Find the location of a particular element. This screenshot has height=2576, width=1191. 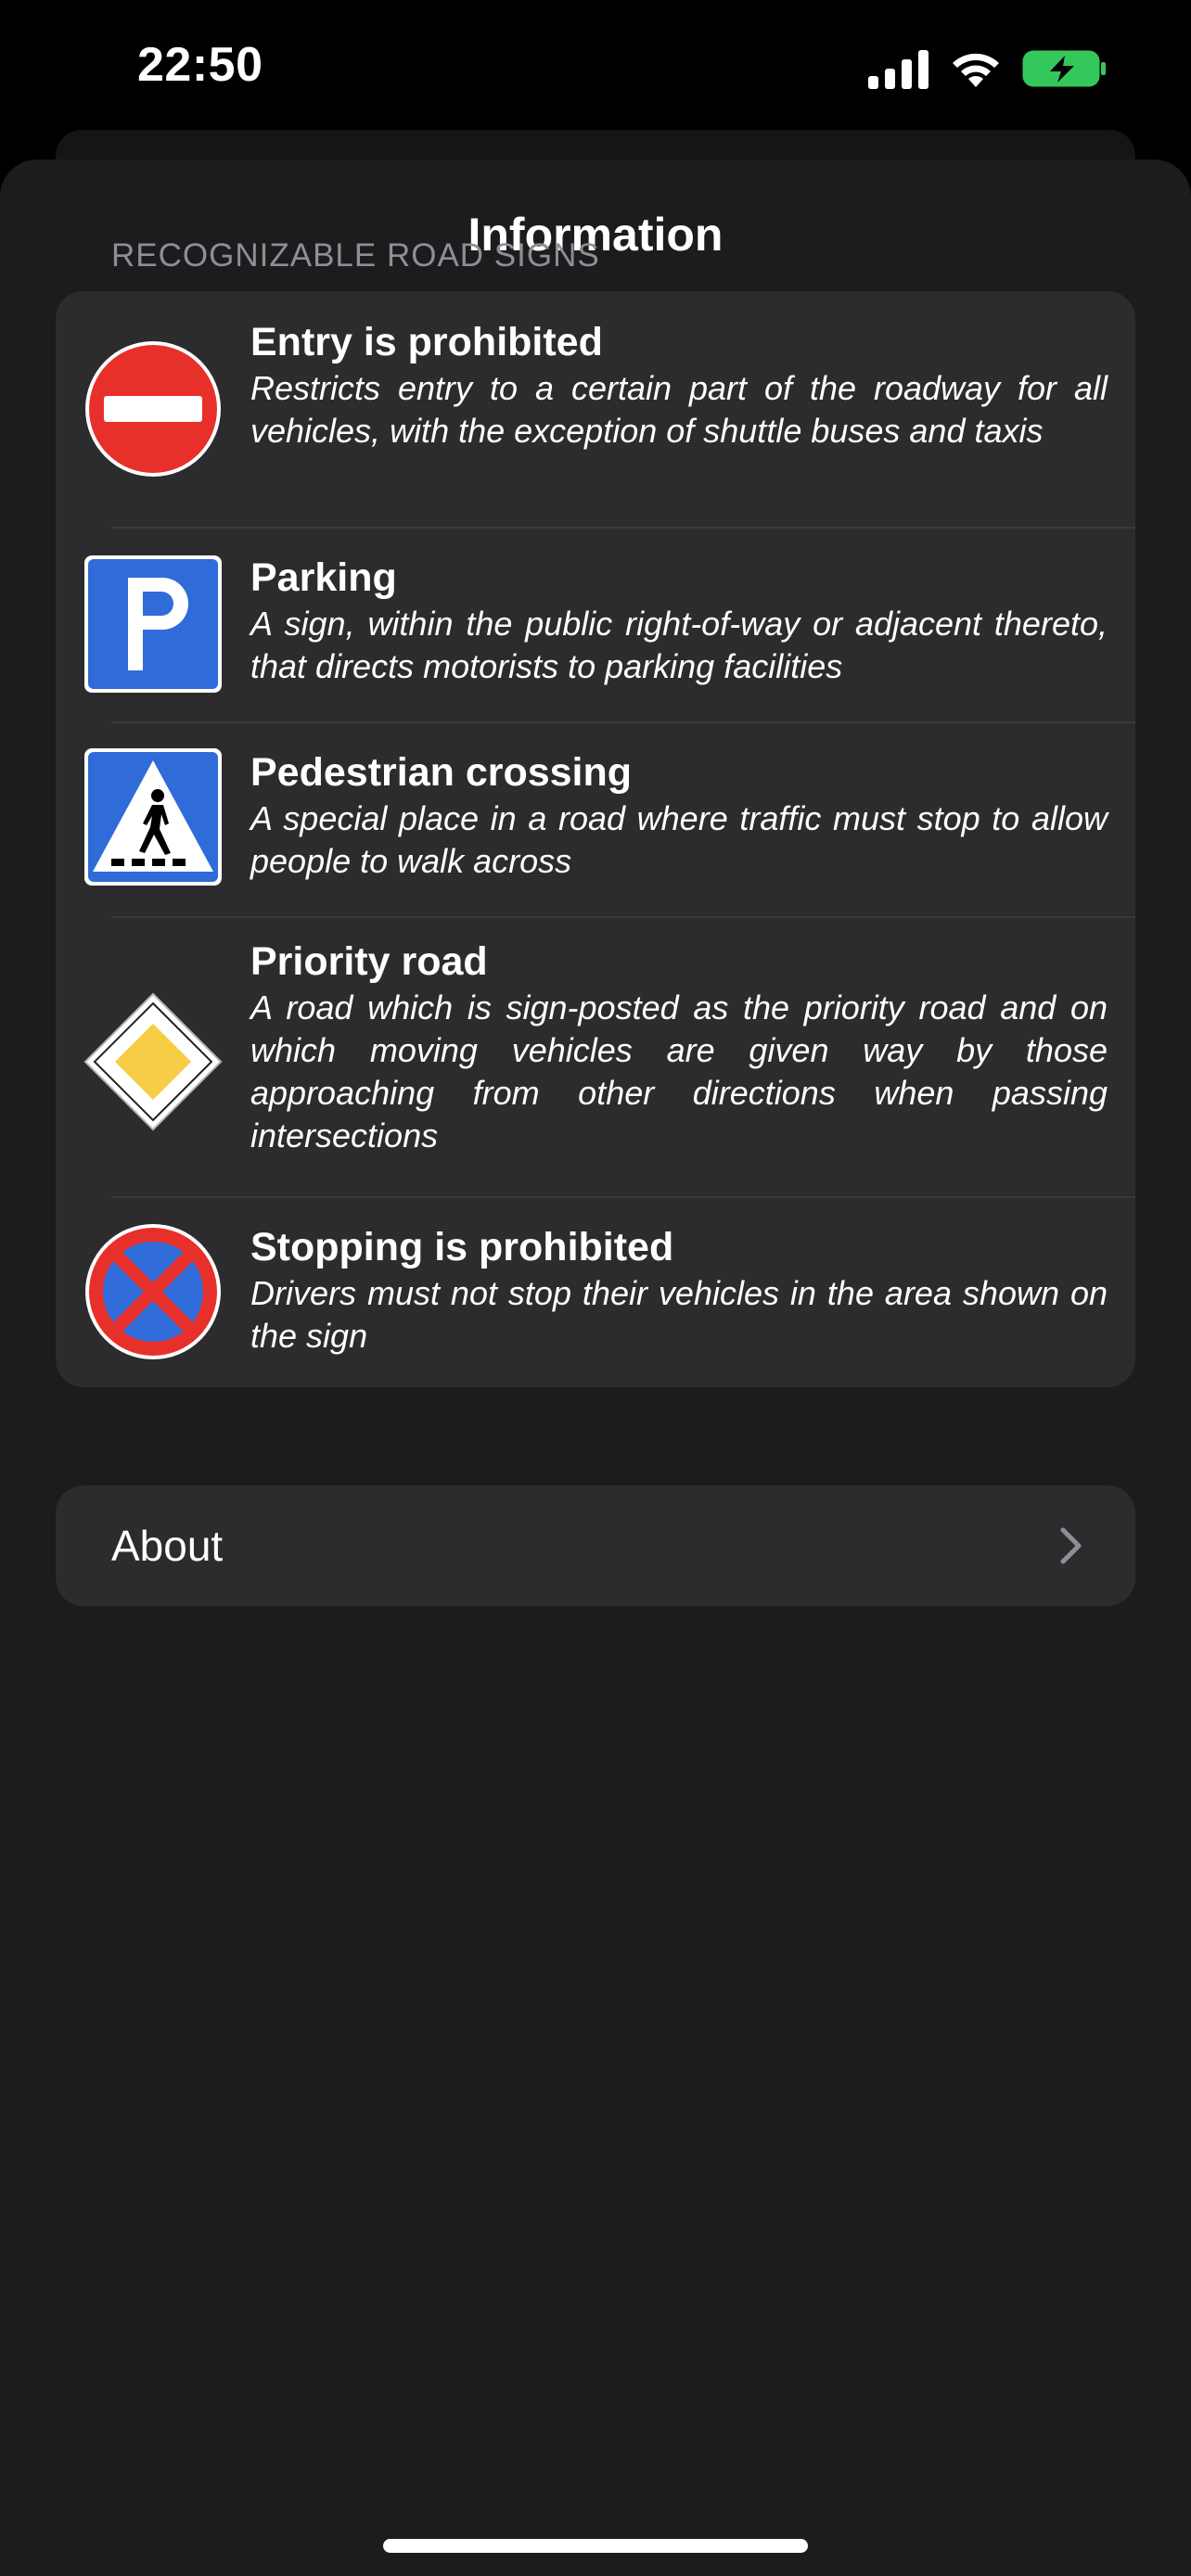

no-entry-sign-icon is located at coordinates (153, 409).